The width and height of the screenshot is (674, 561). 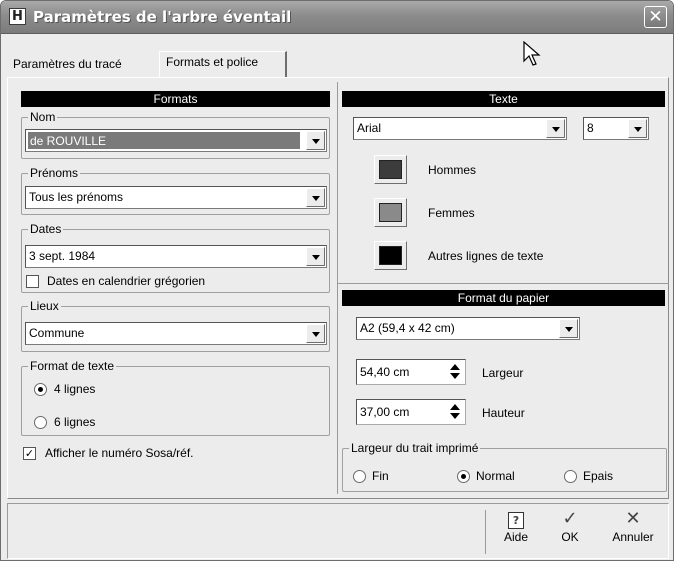 What do you see at coordinates (633, 537) in the screenshot?
I see `cancel-label: Annuler` at bounding box center [633, 537].